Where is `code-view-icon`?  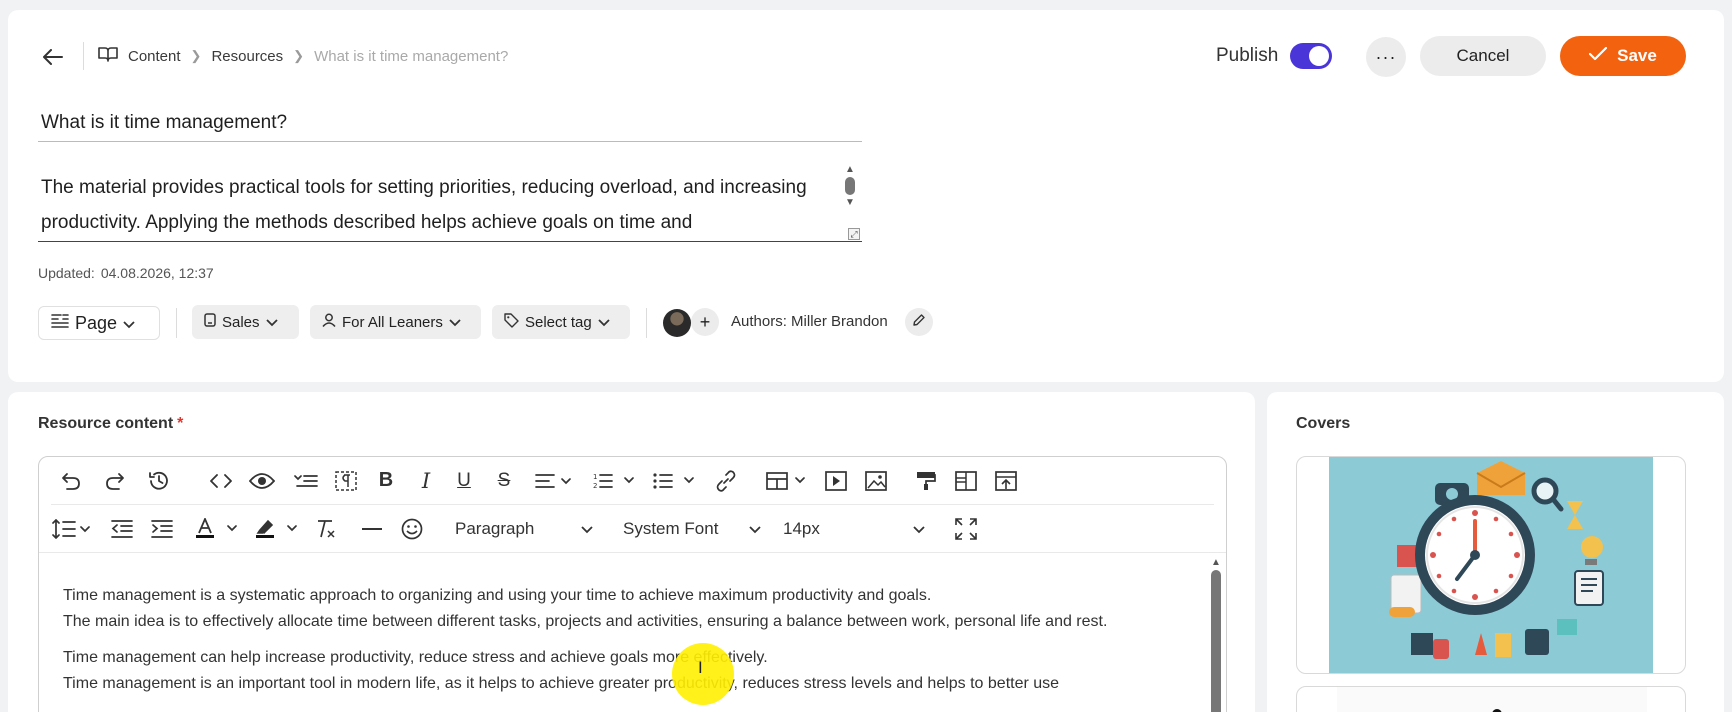 code-view-icon is located at coordinates (221, 481).